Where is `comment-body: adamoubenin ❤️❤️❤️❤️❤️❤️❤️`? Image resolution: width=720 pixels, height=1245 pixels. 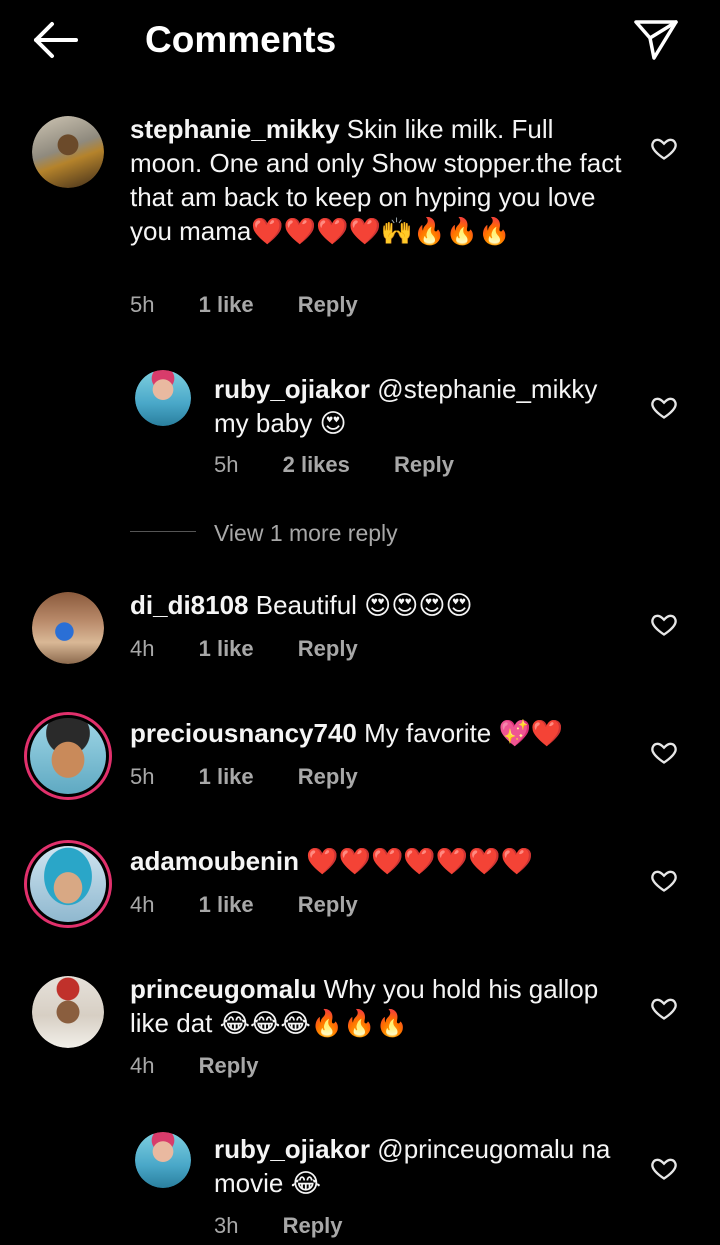 comment-body: adamoubenin ❤️❤️❤️❤️❤️❤️❤️ is located at coordinates (380, 861).